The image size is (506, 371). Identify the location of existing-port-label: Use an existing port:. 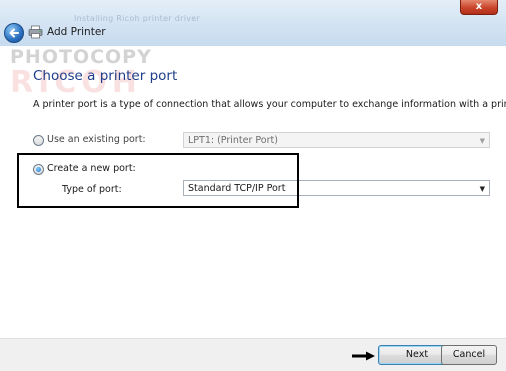
(96, 139).